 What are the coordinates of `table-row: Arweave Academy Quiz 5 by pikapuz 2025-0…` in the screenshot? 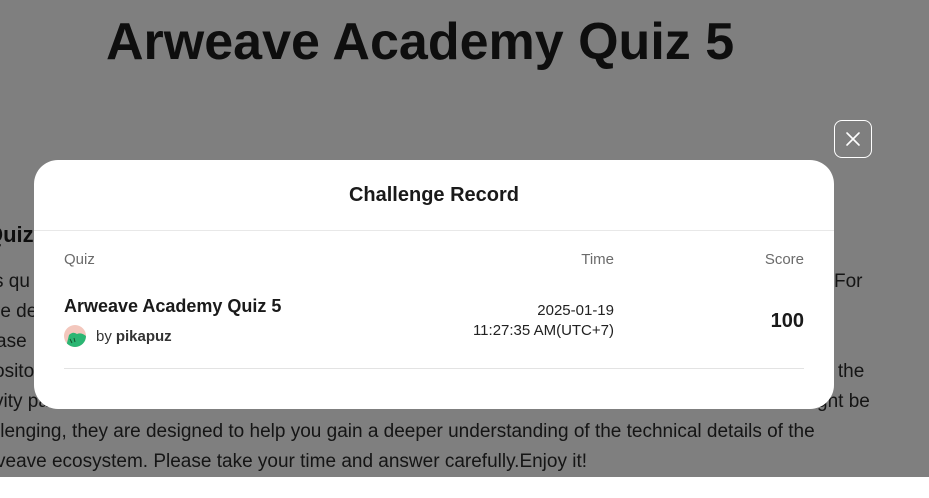 It's located at (434, 330).